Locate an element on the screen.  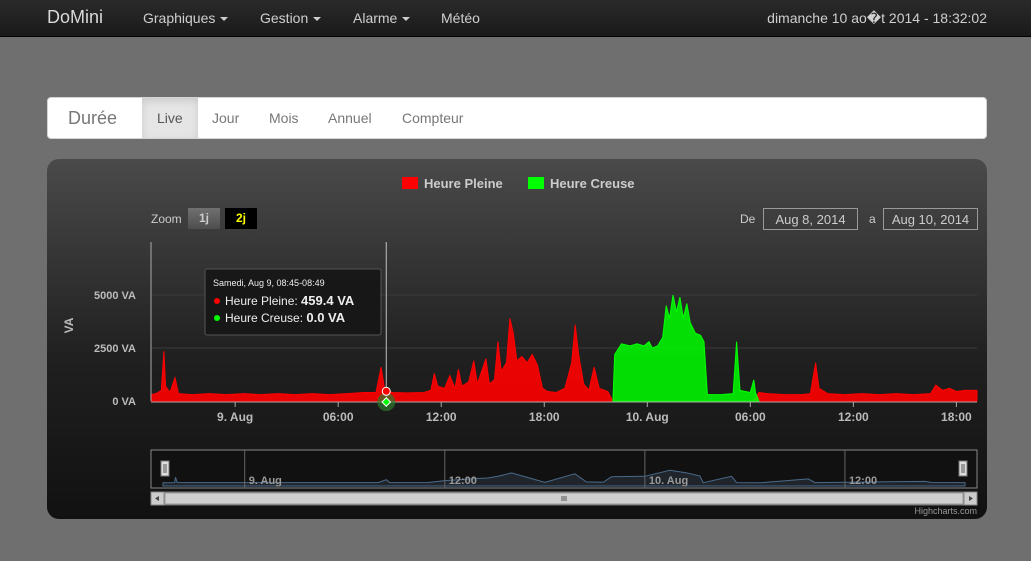
nav-link-meteo: Météo is located at coordinates (460, 18).